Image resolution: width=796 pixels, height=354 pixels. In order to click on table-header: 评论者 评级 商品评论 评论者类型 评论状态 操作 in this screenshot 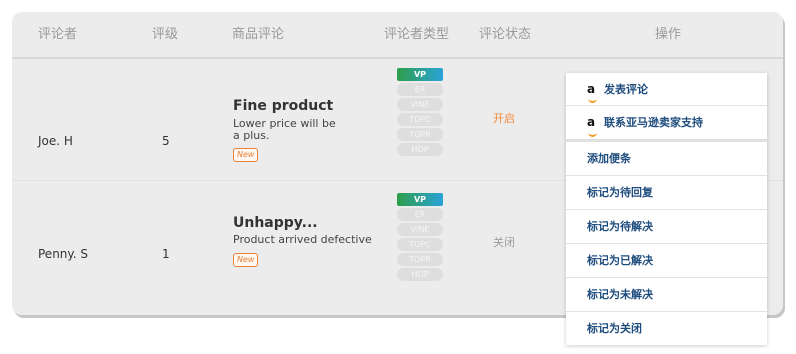, I will do `click(397, 35)`.